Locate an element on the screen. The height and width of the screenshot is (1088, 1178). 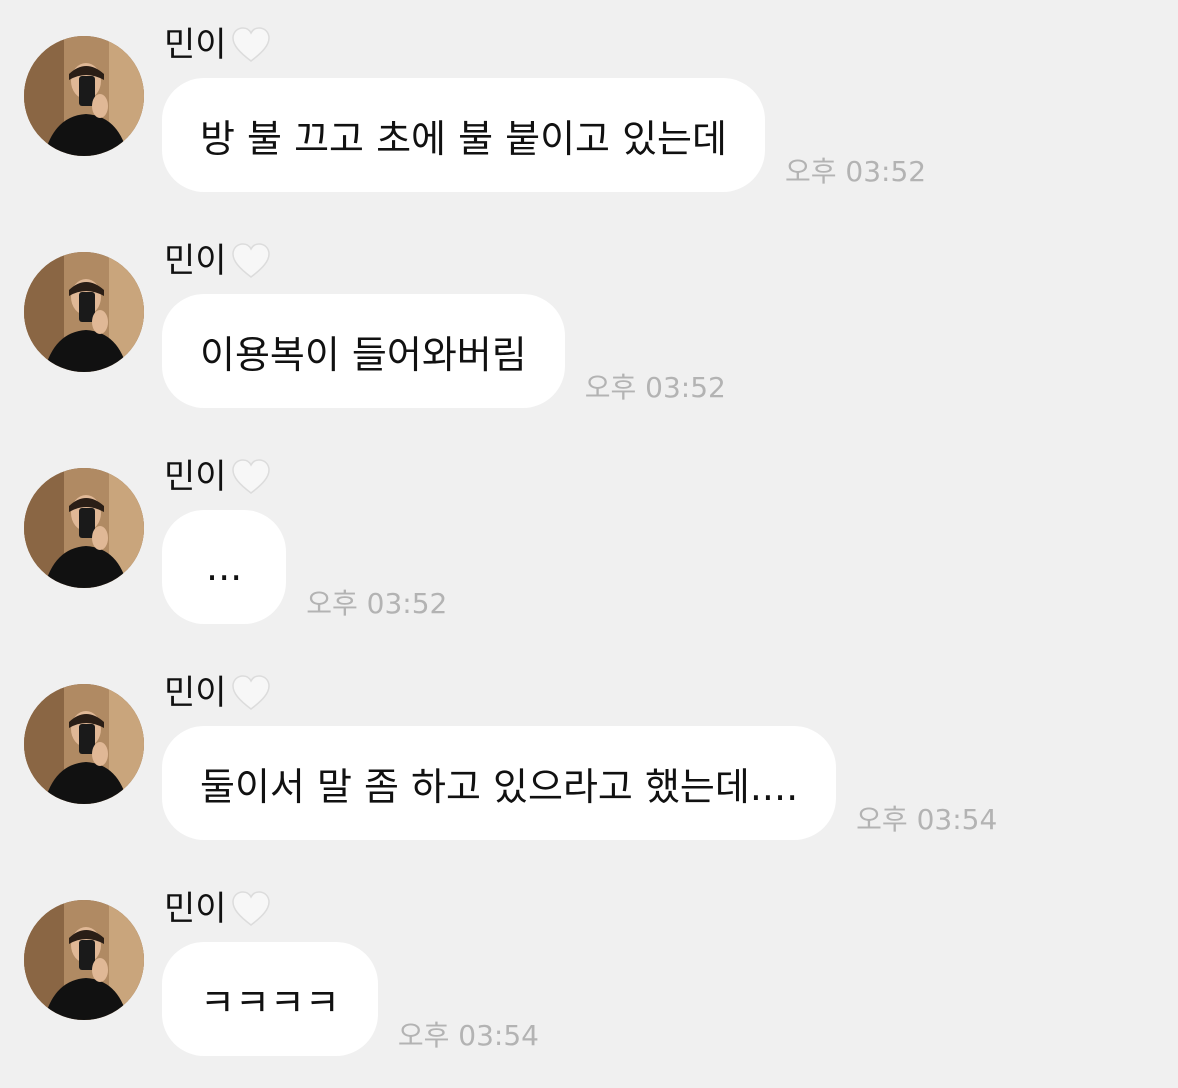
message-bubble: 방 불 끄고 초에 불 붙이고 있는데 is located at coordinates (463, 135).